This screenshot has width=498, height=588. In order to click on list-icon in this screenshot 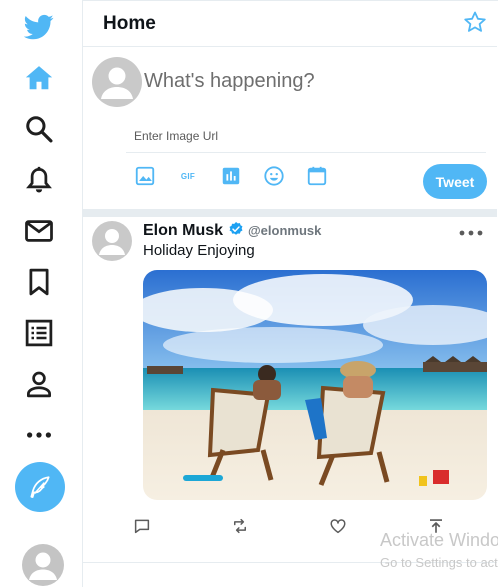, I will do `click(39, 333)`.